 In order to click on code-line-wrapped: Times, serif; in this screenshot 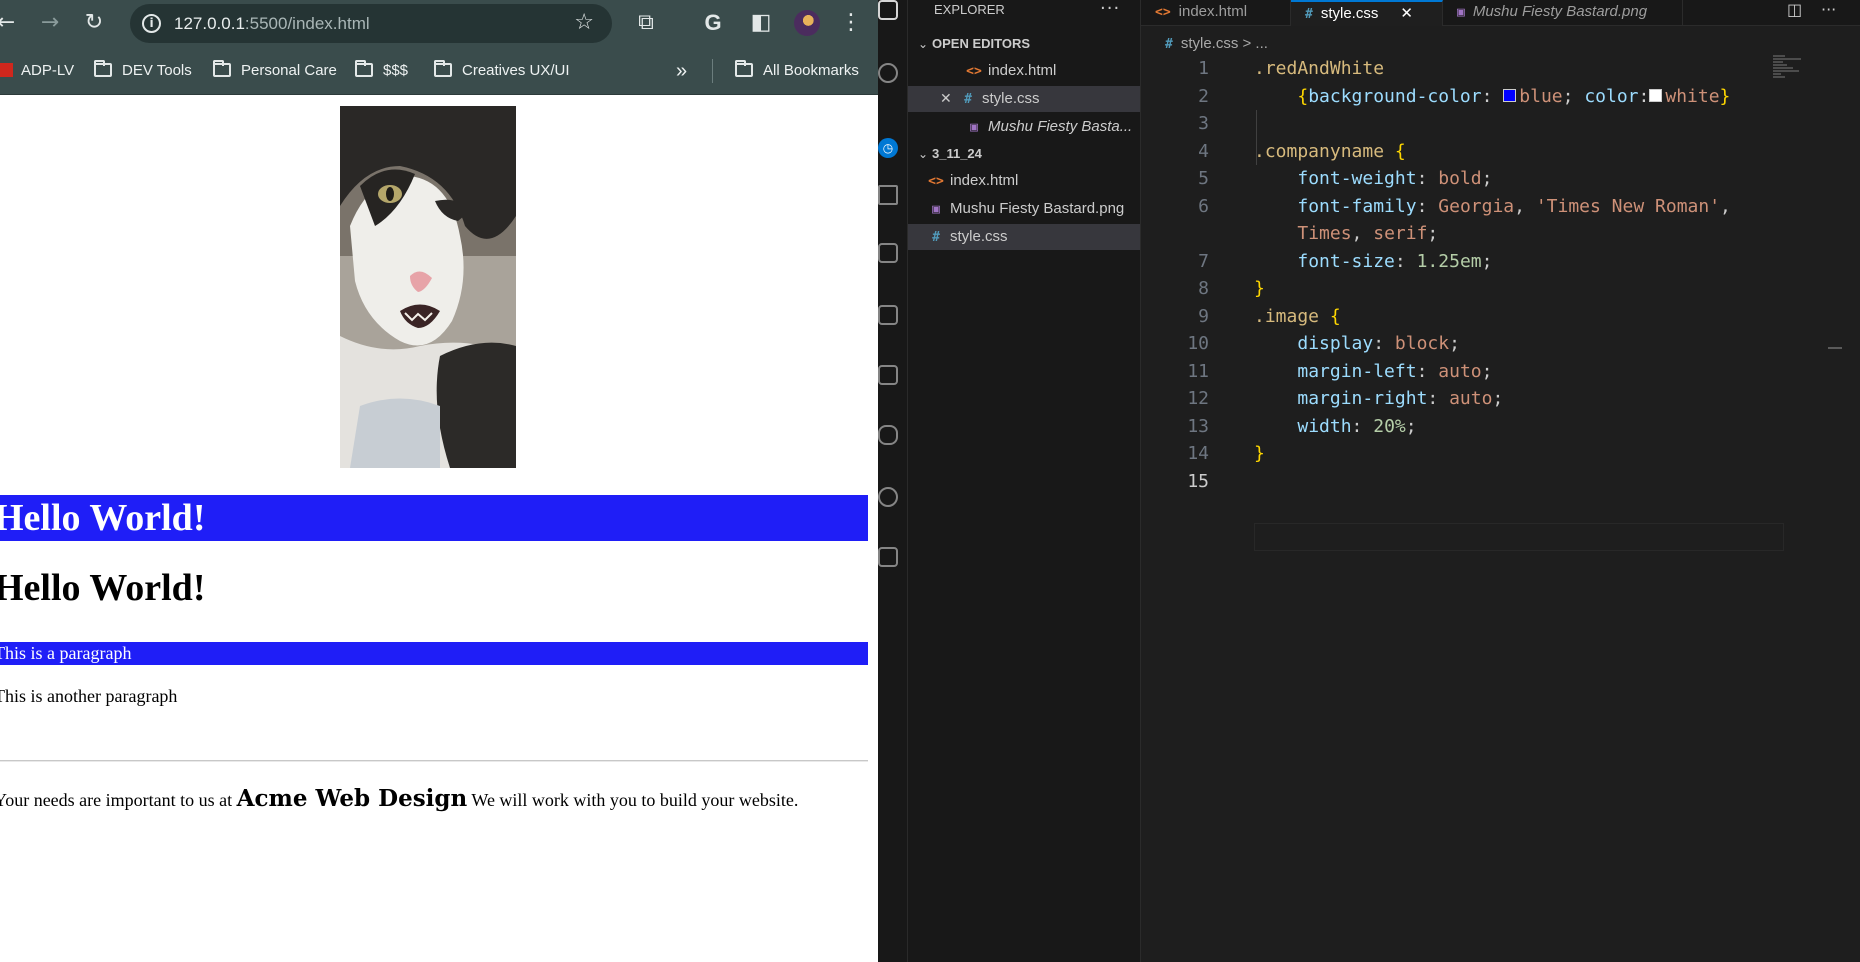, I will do `click(1368, 233)`.